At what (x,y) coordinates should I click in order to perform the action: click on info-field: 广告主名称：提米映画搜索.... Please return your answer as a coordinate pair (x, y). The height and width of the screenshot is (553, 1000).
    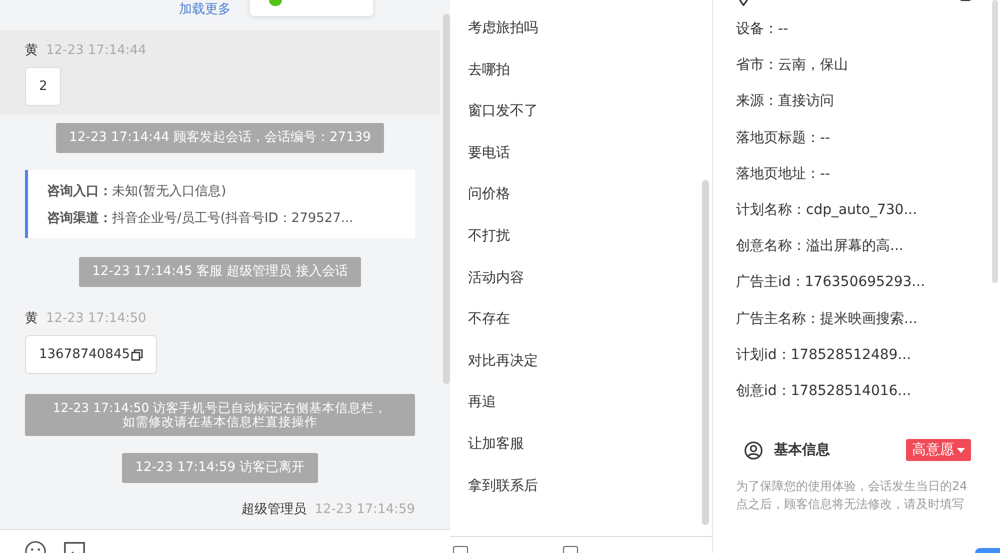
    Looking at the image, I should click on (827, 326).